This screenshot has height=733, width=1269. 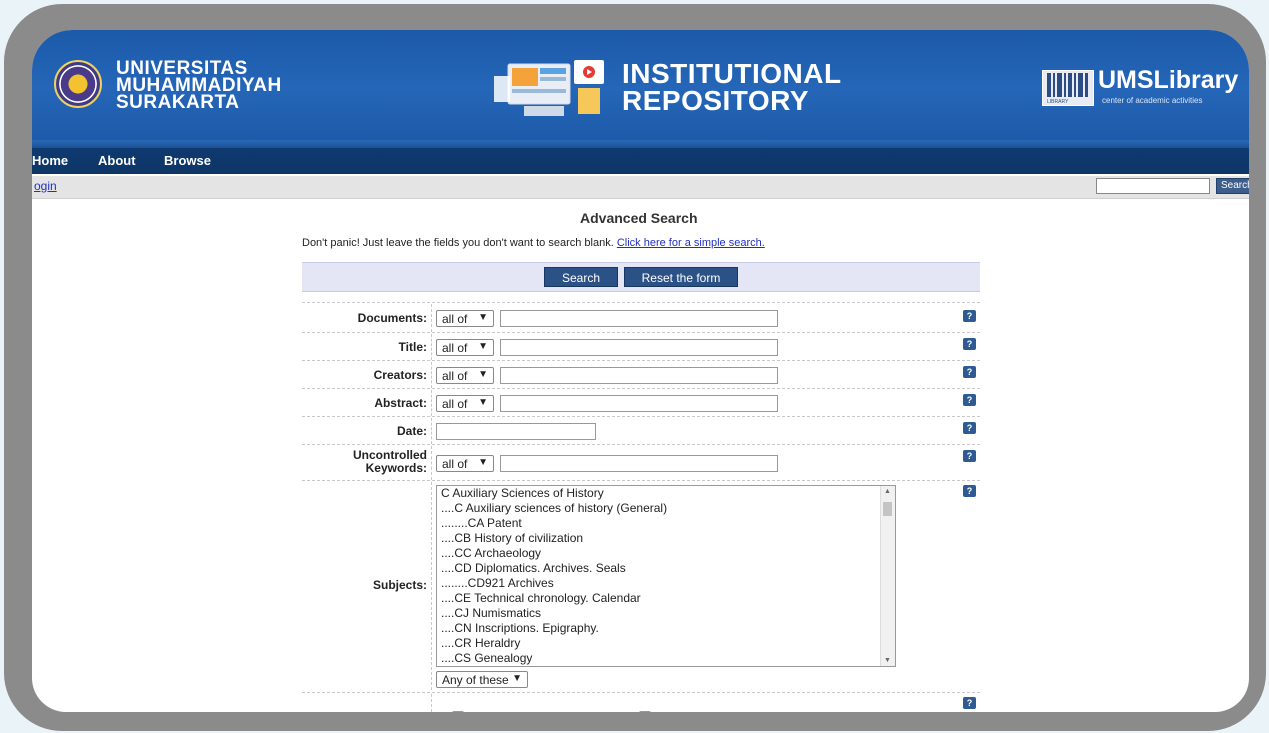 I want to click on title-input, so click(x=639, y=347).